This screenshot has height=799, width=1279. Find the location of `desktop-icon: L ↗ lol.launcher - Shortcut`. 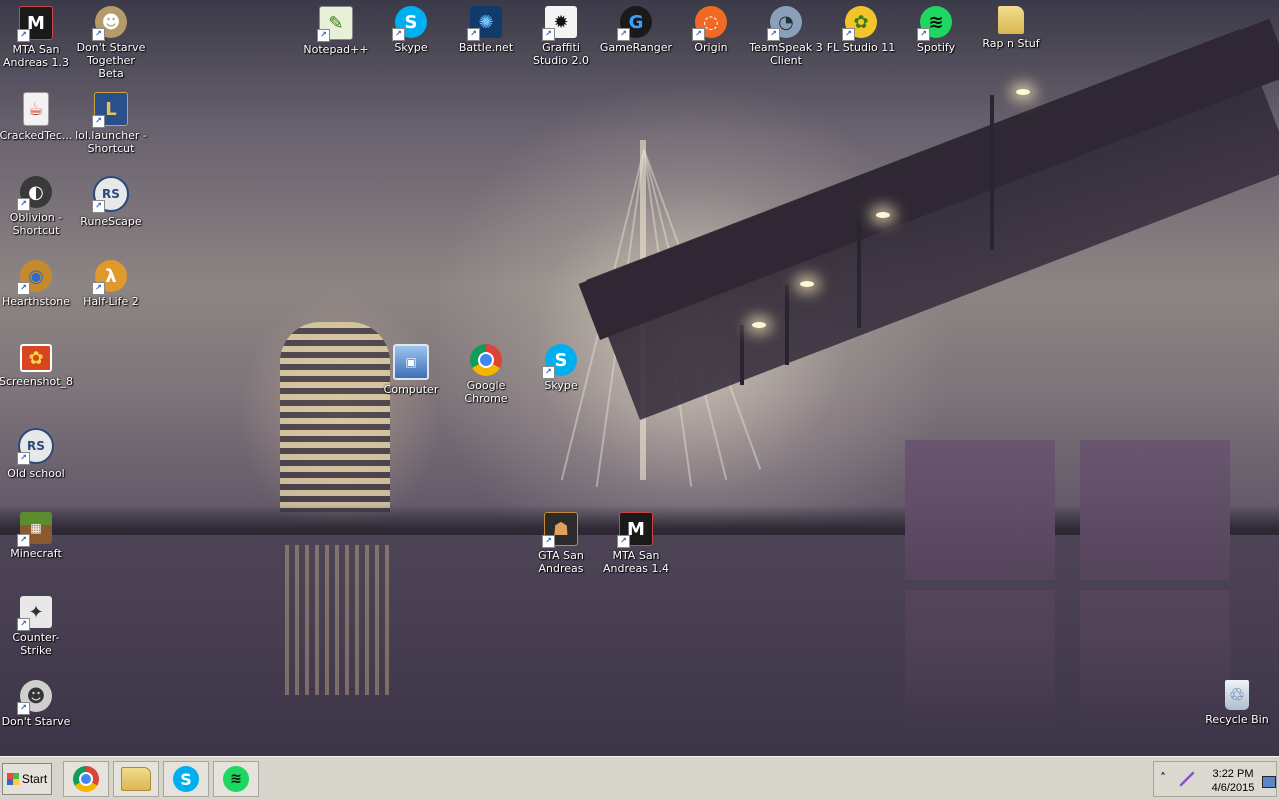

desktop-icon: L ↗ lol.launcher - Shortcut is located at coordinates (111, 123).